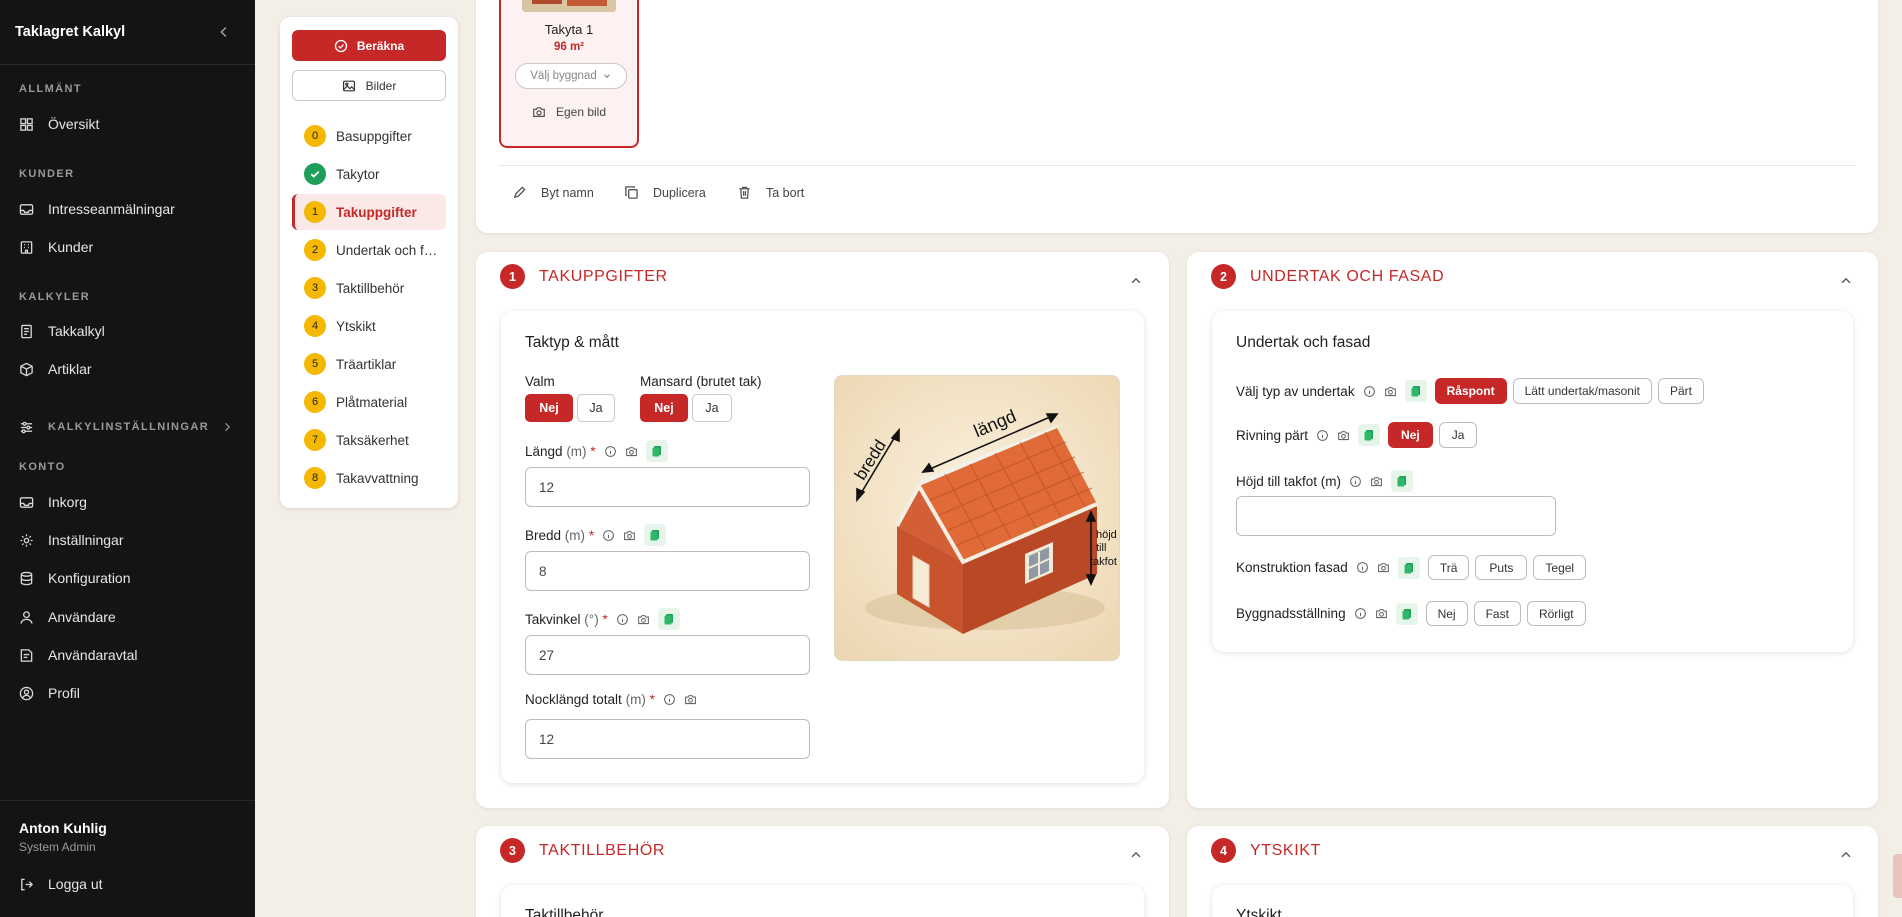  Describe the element at coordinates (596, 408) in the screenshot. I see `valm-yes-button: Ja` at that location.